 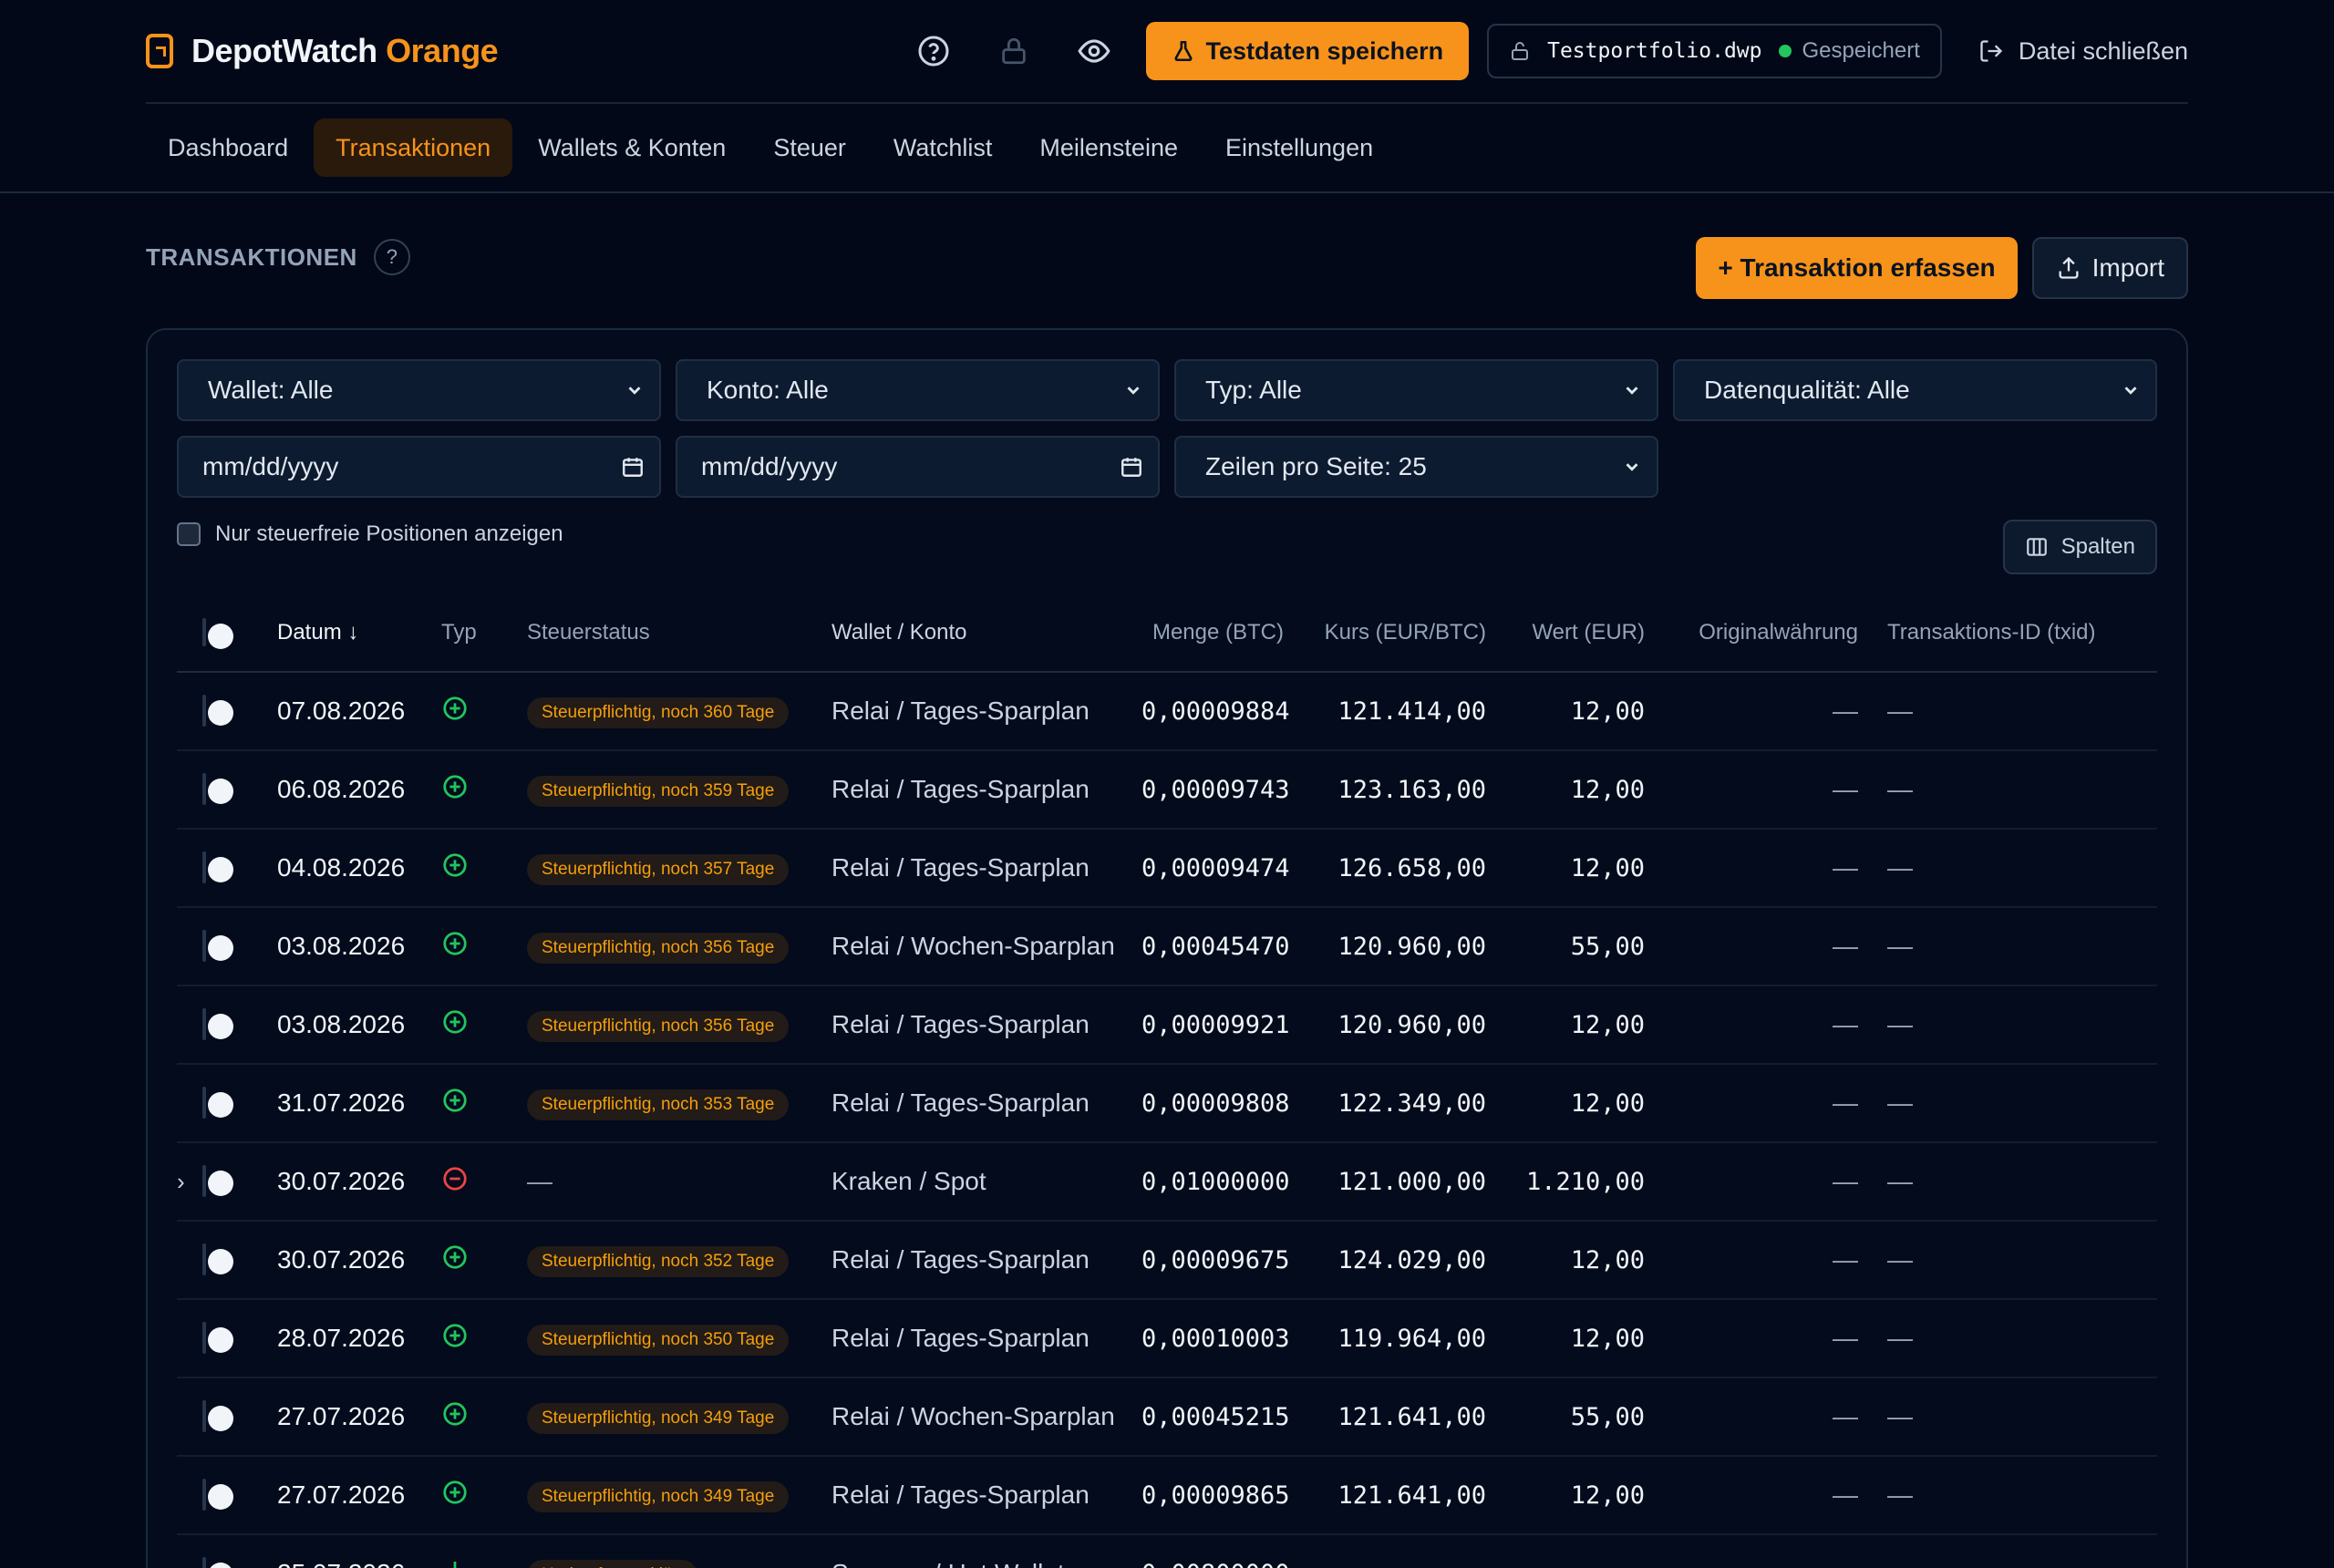 What do you see at coordinates (1307, 51) in the screenshot?
I see `save-test-data-button: Testdaten speichern` at bounding box center [1307, 51].